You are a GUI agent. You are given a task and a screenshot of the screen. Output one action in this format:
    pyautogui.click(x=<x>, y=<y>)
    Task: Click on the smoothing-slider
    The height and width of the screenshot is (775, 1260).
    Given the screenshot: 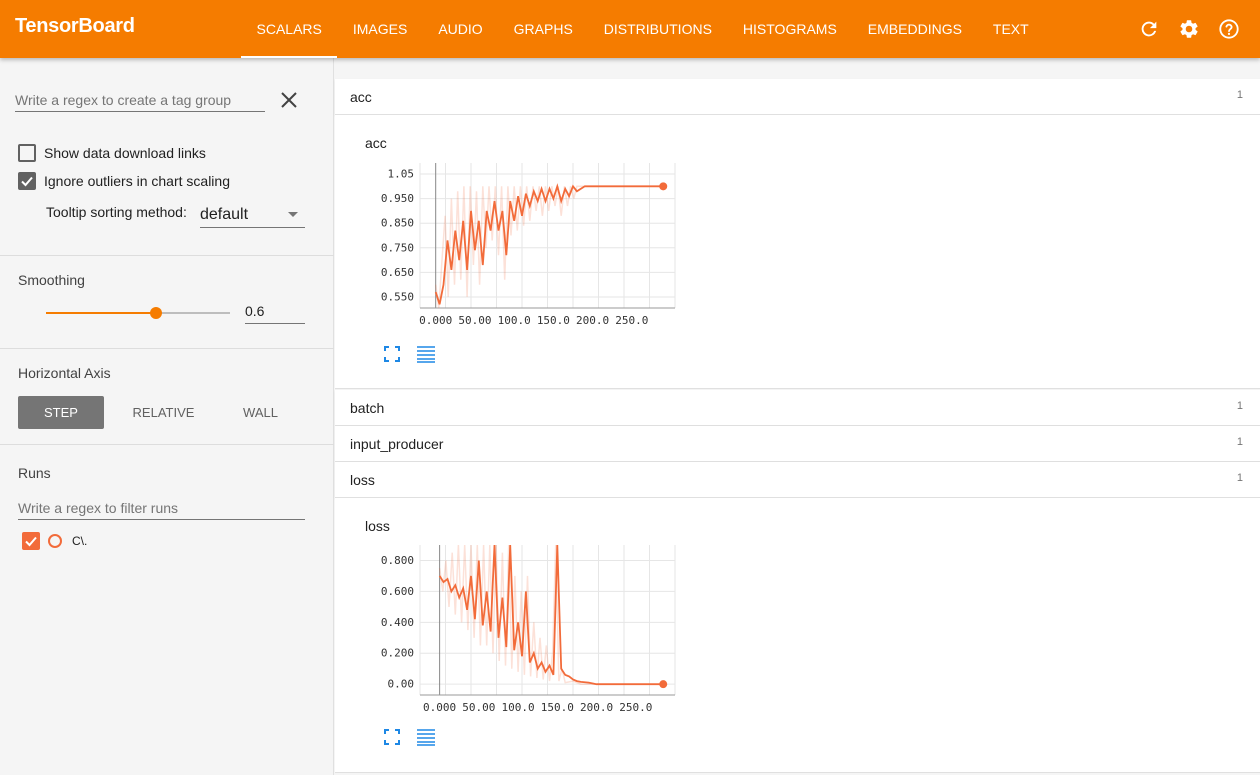 What is the action you would take?
    pyautogui.click(x=138, y=313)
    